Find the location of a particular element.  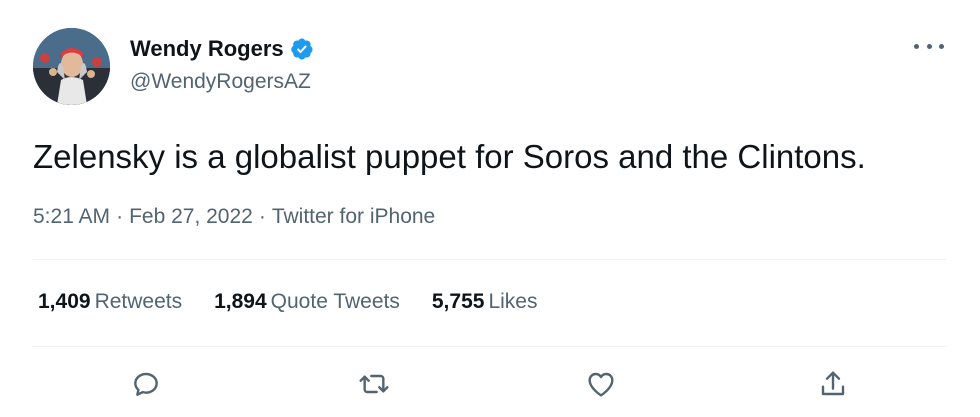

handle: @WendyRogersAZ is located at coordinates (220, 82).